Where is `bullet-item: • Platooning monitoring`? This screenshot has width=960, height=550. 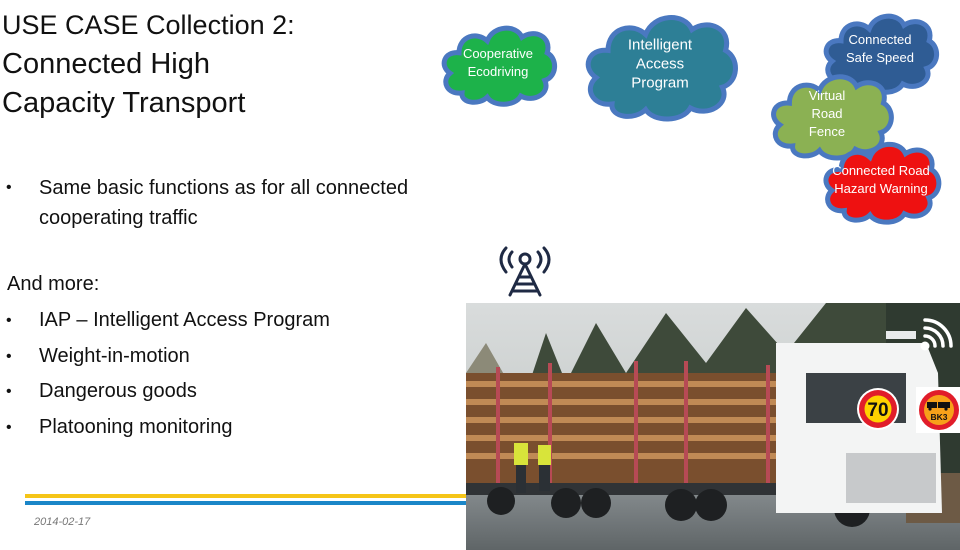
bullet-item: • Platooning monitoring is located at coordinates (165, 428).